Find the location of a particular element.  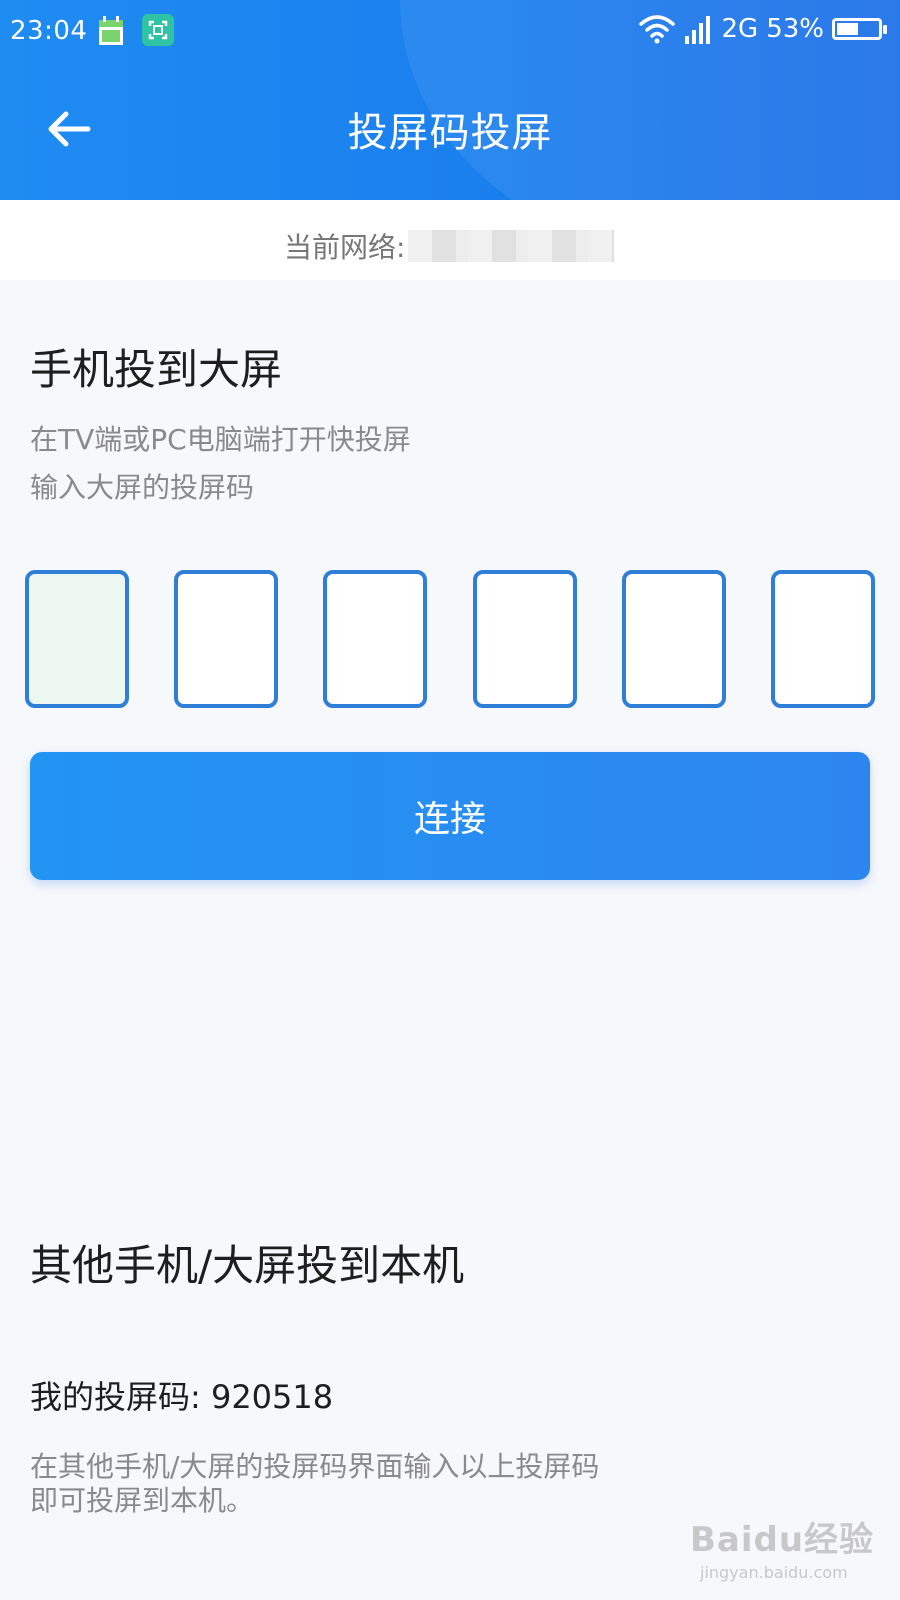

signal-icon is located at coordinates (697, 30).